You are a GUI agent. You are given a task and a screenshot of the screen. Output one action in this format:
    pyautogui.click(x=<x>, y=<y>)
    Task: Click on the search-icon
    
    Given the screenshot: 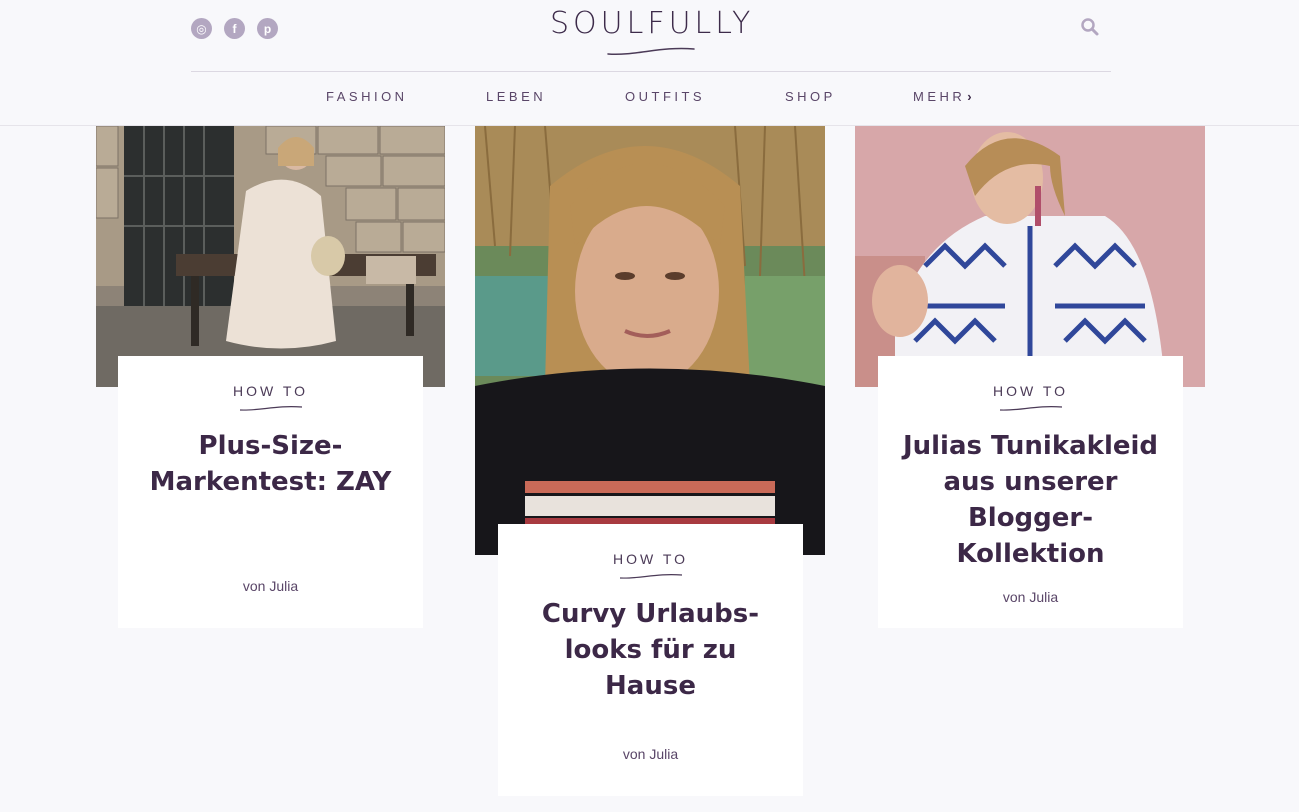 What is the action you would take?
    pyautogui.click(x=1090, y=27)
    